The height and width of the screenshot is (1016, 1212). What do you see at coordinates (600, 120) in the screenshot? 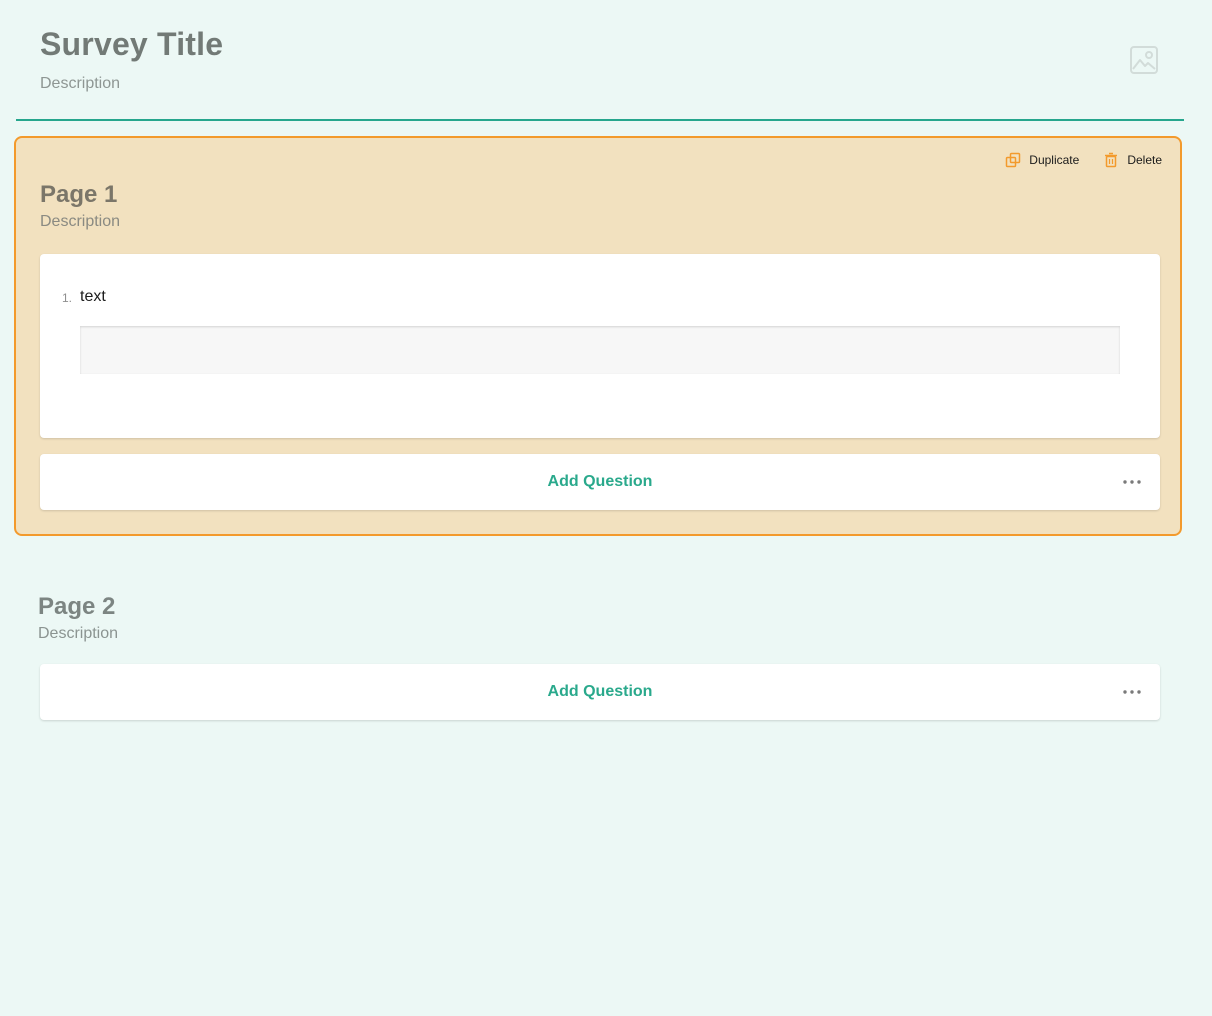
I see `header-divider` at bounding box center [600, 120].